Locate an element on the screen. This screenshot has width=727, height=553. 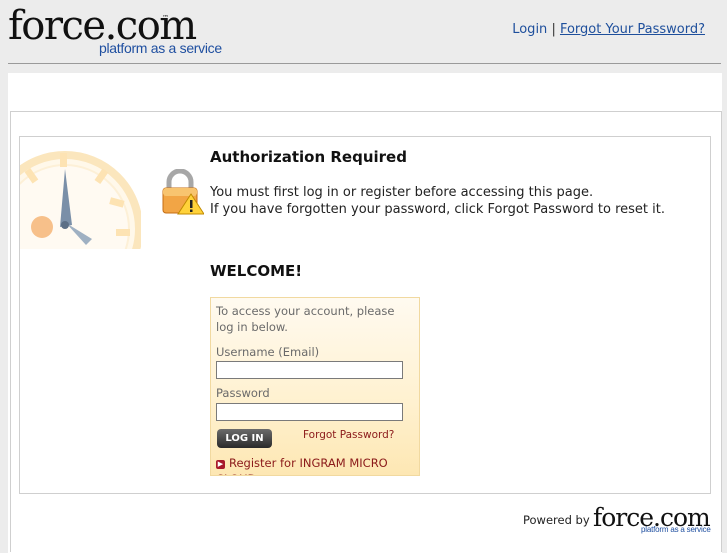
arrow-right-icon: ▶ is located at coordinates (220, 464).